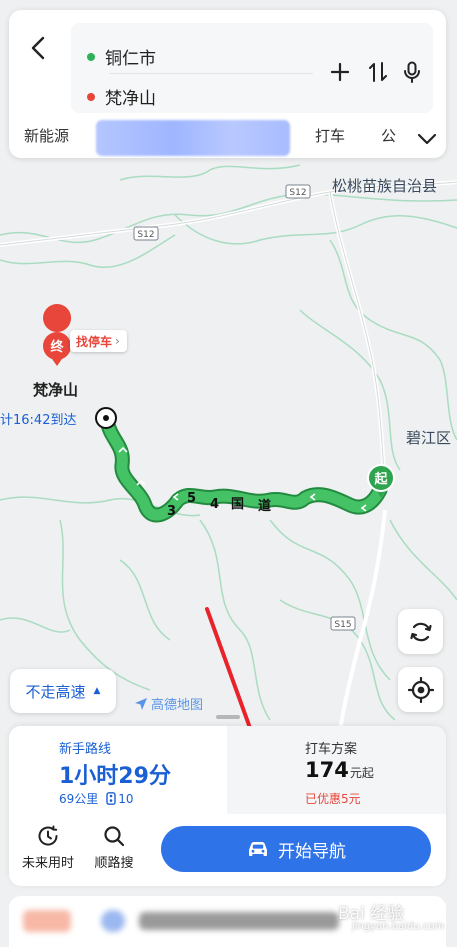  Describe the element at coordinates (117, 341) in the screenshot. I see `chevron-right-icon: ›` at that location.